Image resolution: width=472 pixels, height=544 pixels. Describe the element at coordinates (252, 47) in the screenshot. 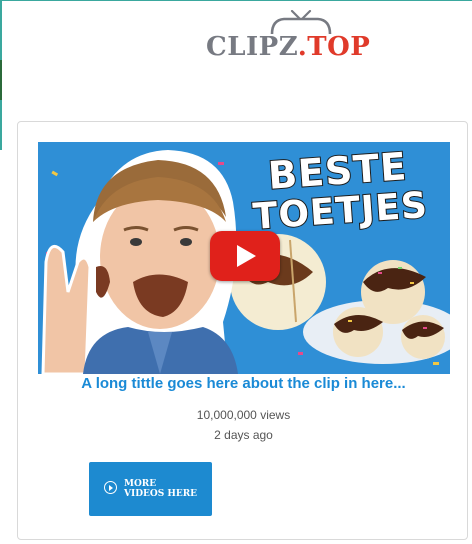

I see `logo-brand: CLIPZ` at that location.